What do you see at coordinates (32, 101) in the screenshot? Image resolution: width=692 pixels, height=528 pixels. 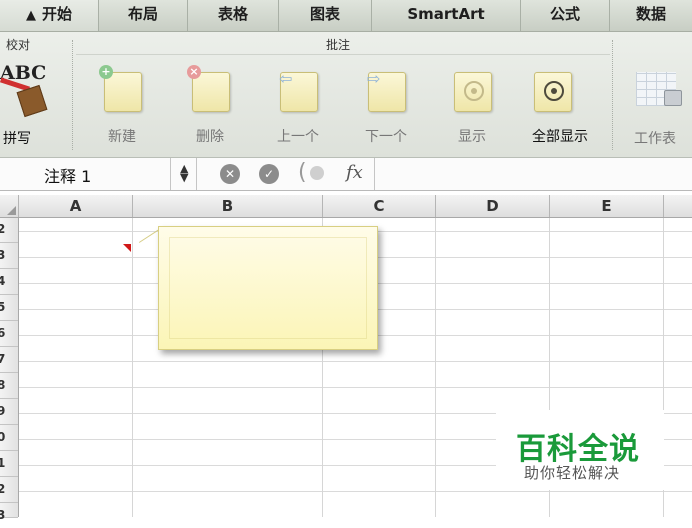 I see `book-icon` at bounding box center [32, 101].